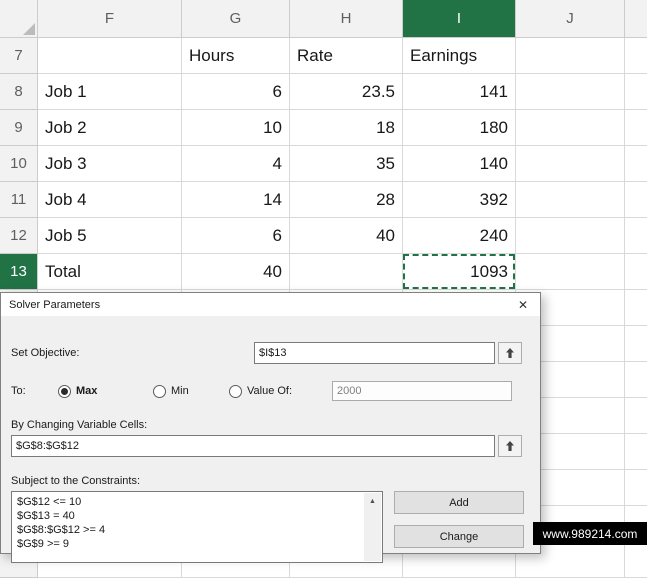 The height and width of the screenshot is (578, 647). Describe the element at coordinates (636, 19) in the screenshot. I see `column-header-partial` at that location.